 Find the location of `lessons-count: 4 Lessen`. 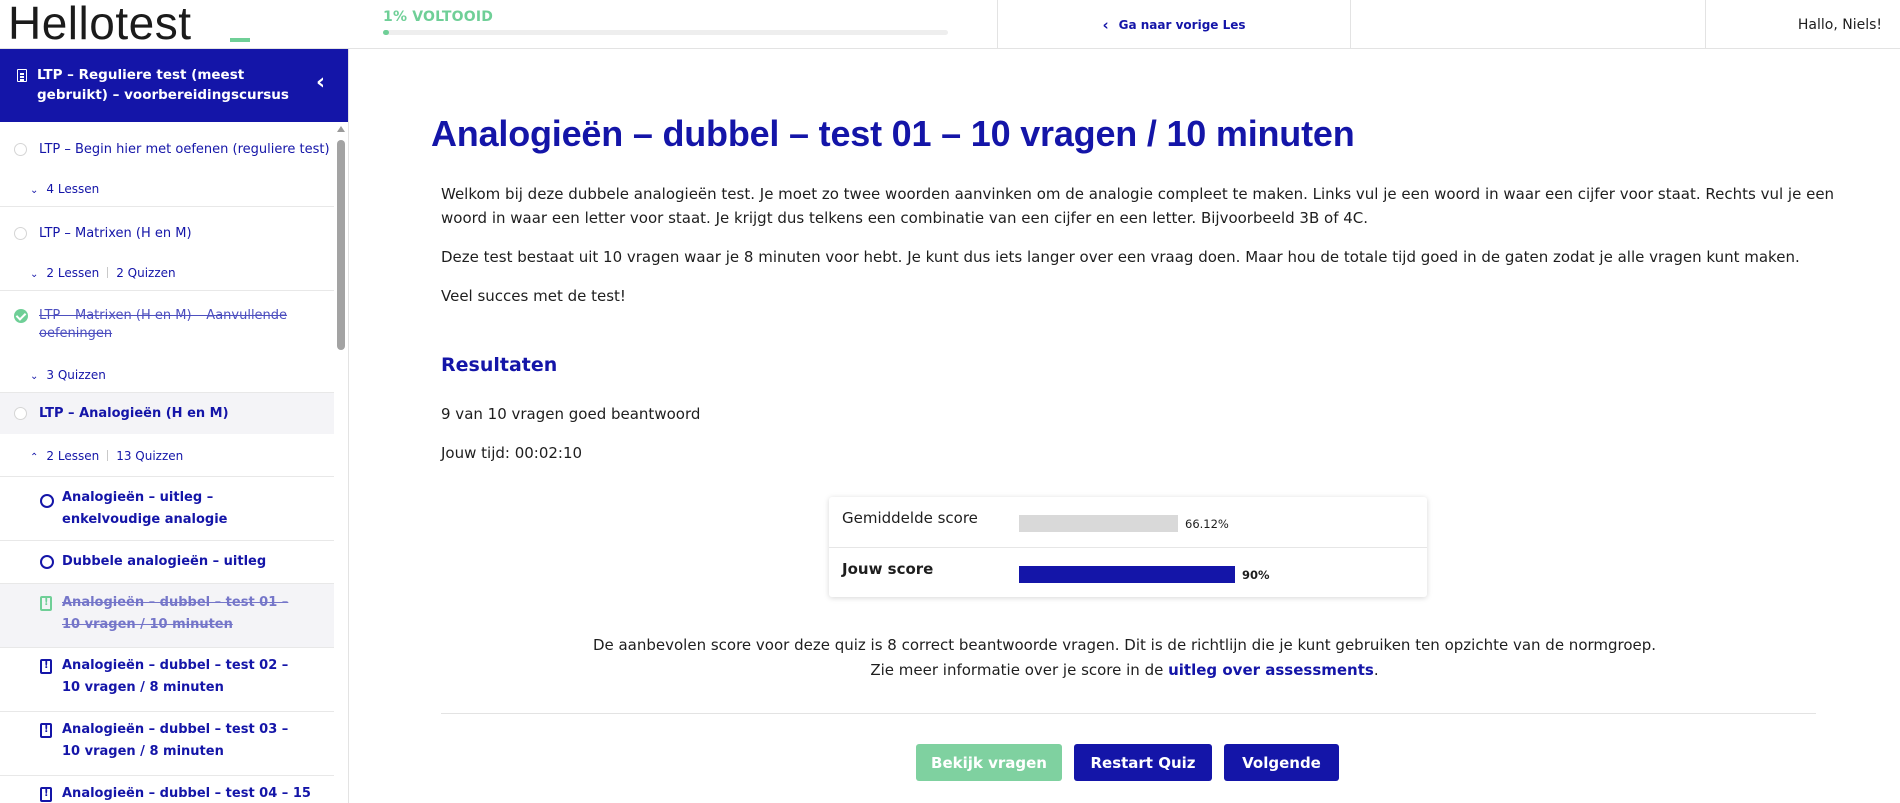

lessons-count: 4 Lessen is located at coordinates (73, 189).